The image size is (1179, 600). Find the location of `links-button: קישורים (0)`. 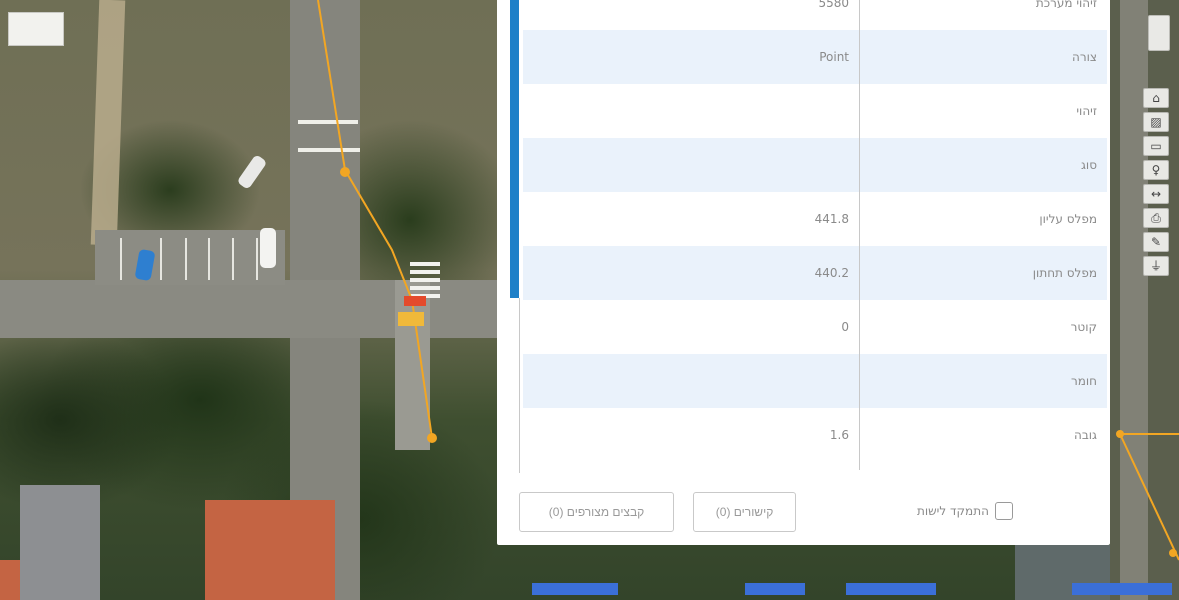

links-button: קישורים (0) is located at coordinates (744, 512).